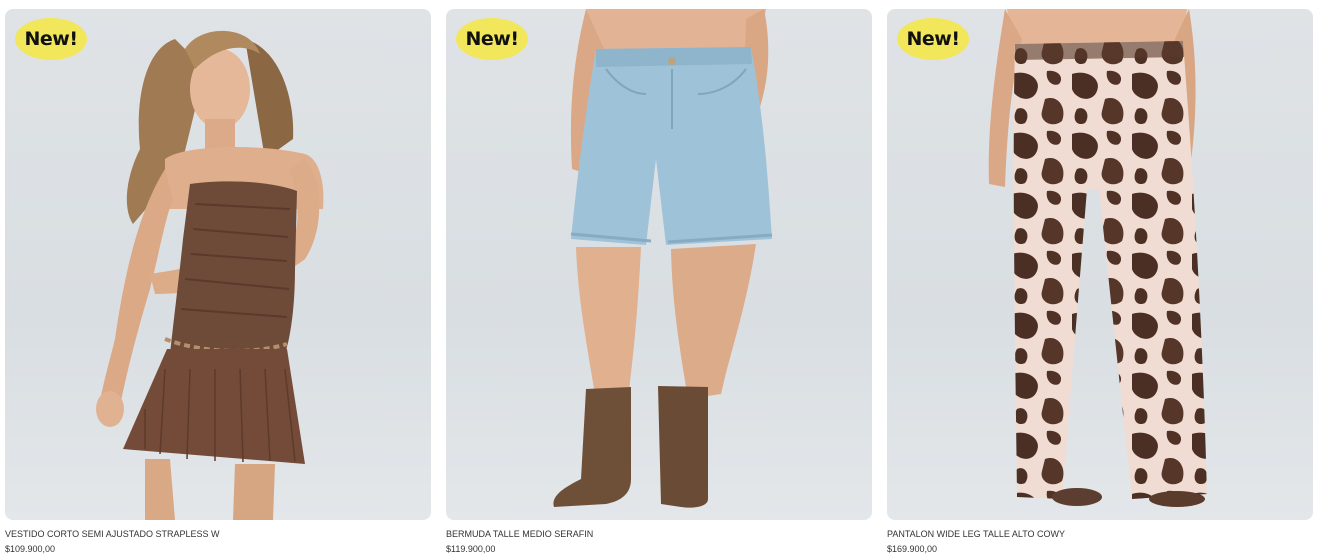 The width and height of the screenshot is (1318, 560). I want to click on product-name: BERMUDA TALLE MEDIO SERAFIN, so click(659, 534).